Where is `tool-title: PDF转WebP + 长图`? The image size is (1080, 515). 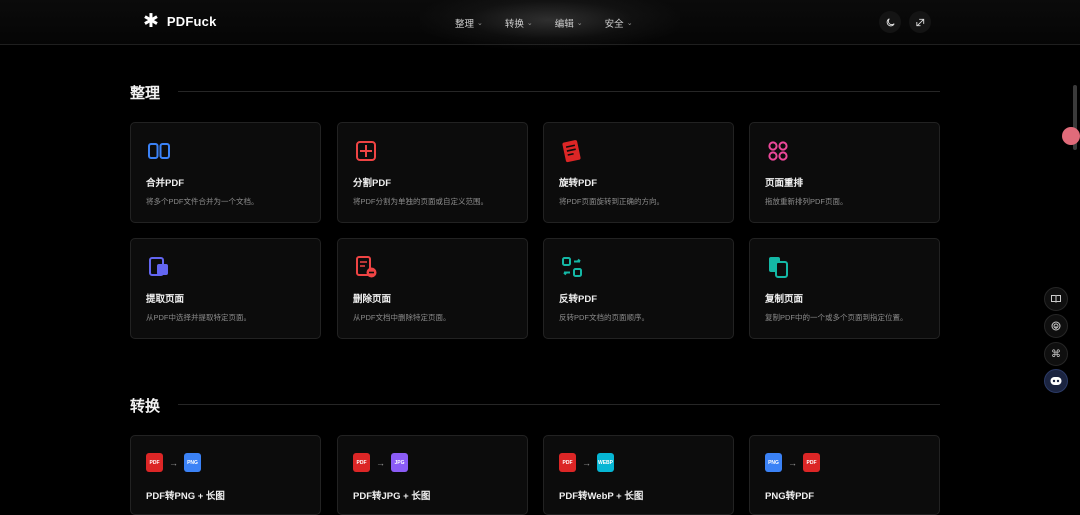
tool-title: PDF转WebP + 长图 is located at coordinates (601, 496).